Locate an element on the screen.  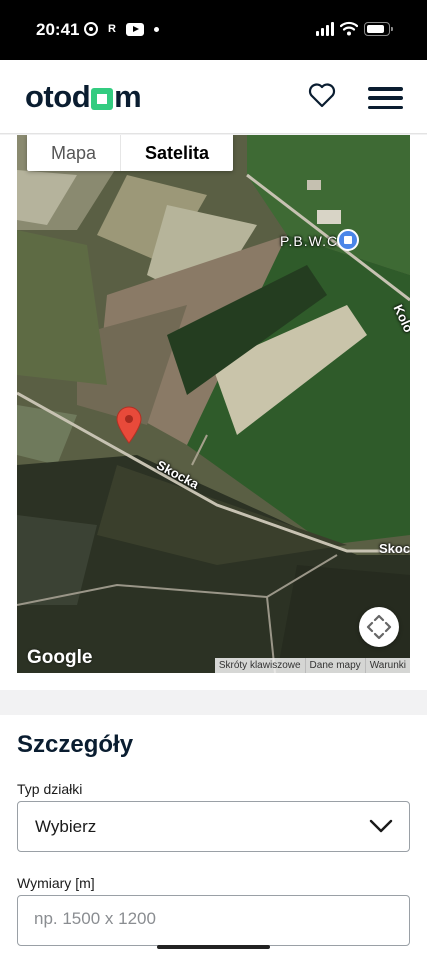
plot-type-label: Typ działki is located at coordinates (50, 789).